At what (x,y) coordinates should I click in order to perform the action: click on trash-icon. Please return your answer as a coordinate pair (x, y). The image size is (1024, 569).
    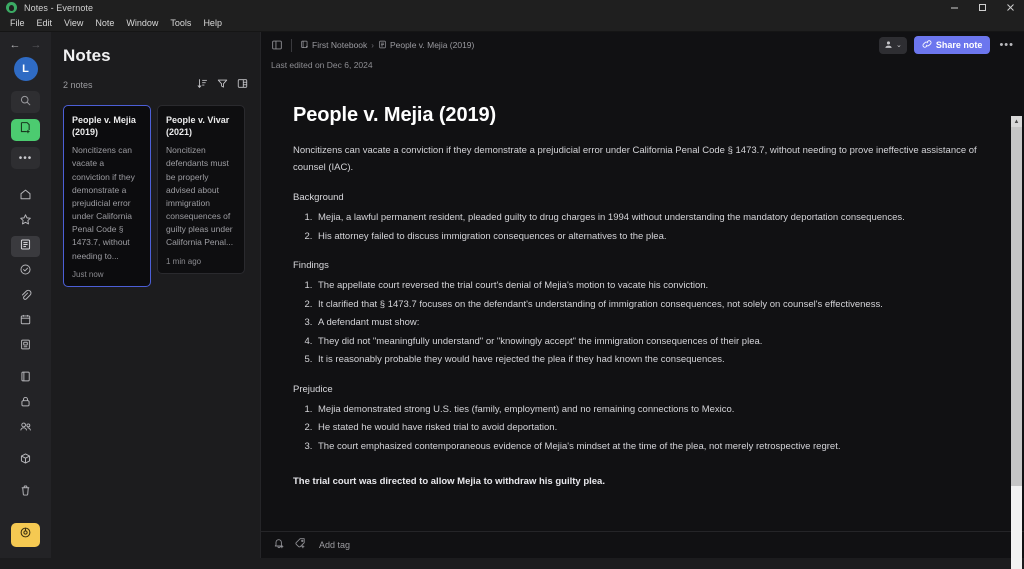
    Looking at the image, I should click on (25, 493).